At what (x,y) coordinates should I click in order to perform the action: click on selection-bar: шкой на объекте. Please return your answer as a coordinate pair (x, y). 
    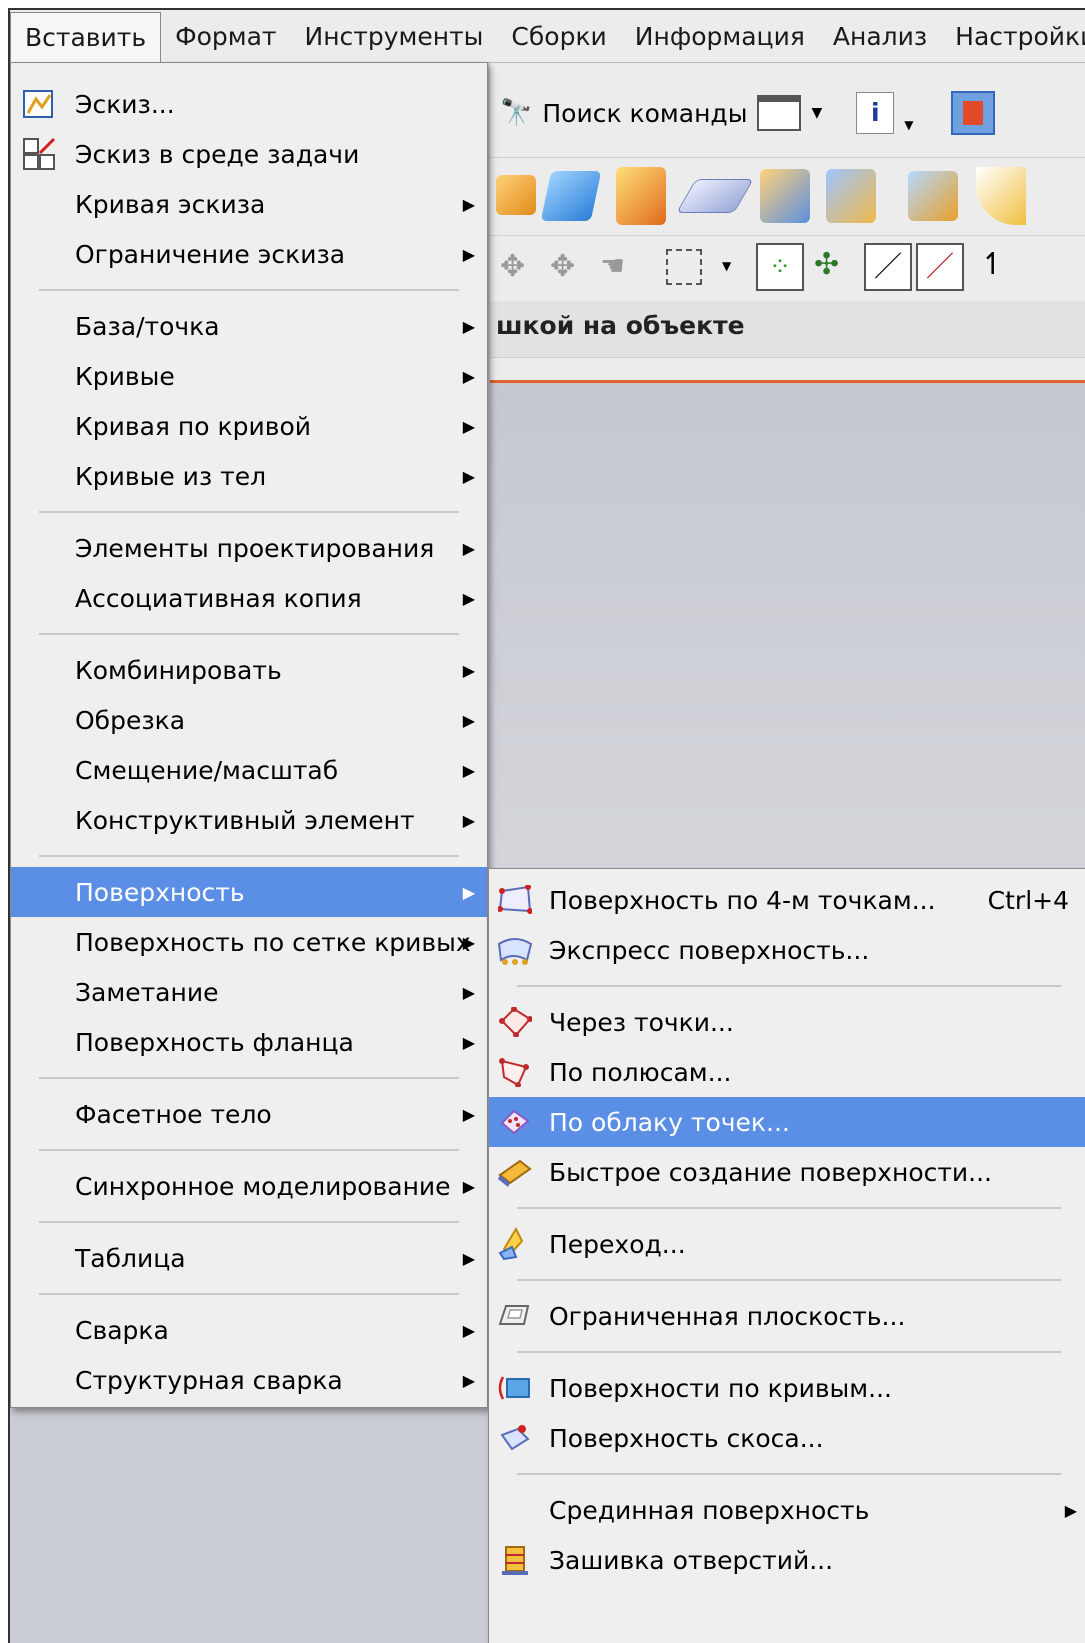
    Looking at the image, I should click on (787, 329).